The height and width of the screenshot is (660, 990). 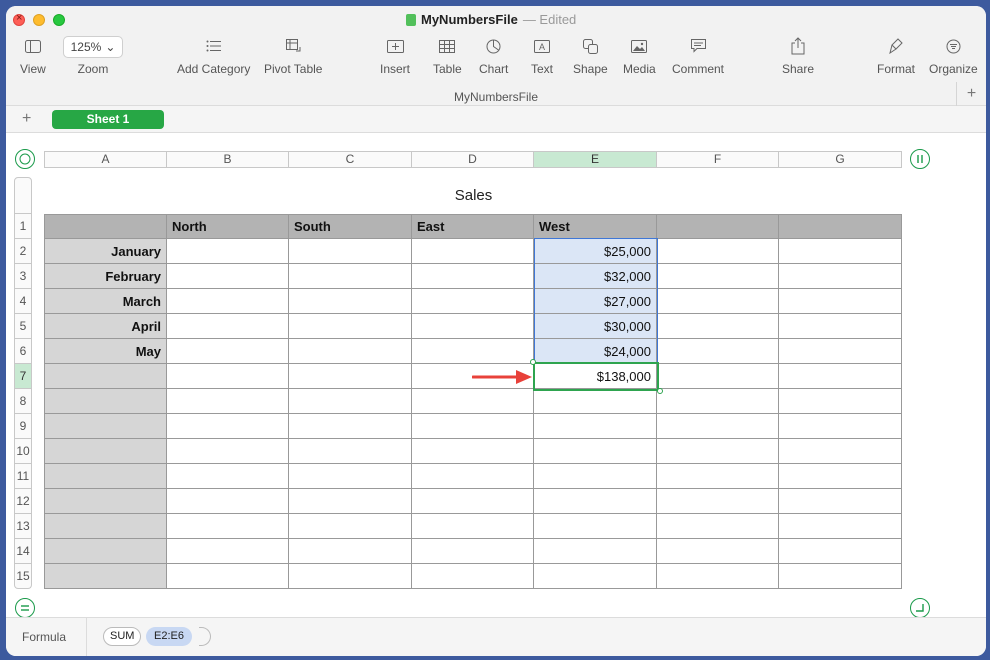 What do you see at coordinates (718, 376) in the screenshot?
I see `cell-f7` at bounding box center [718, 376].